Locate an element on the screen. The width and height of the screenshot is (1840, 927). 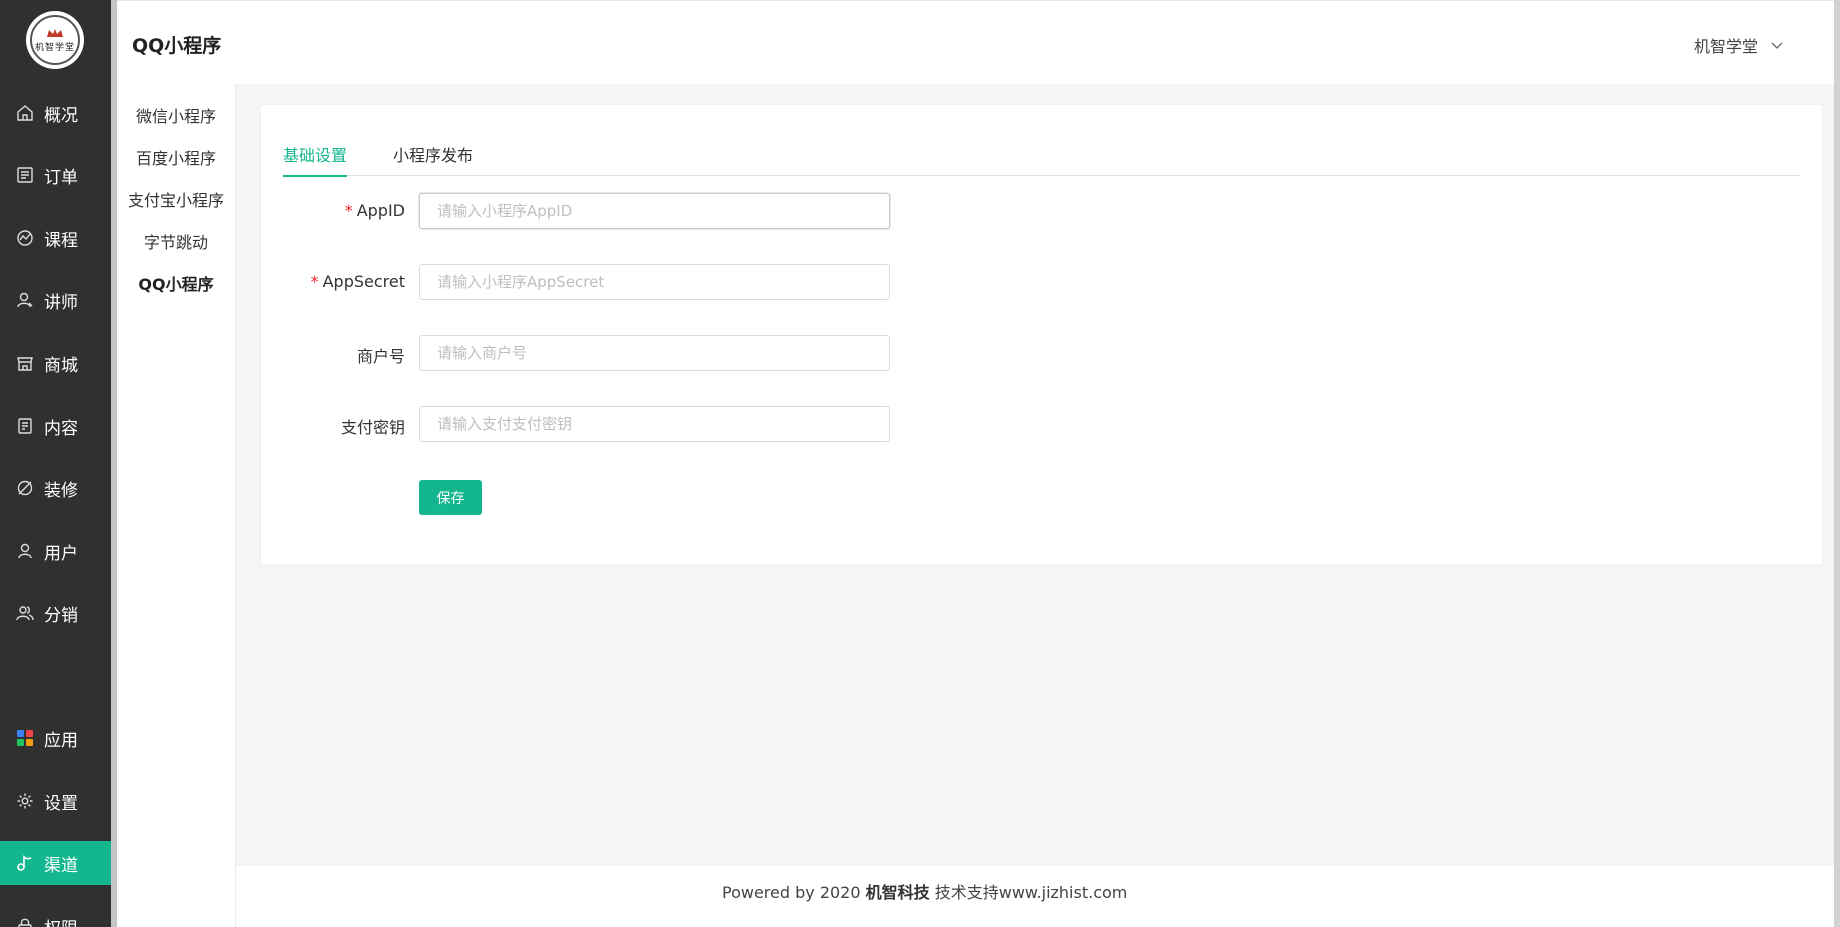
form-row-pay-key: 支付密钥 is located at coordinates (633, 424).